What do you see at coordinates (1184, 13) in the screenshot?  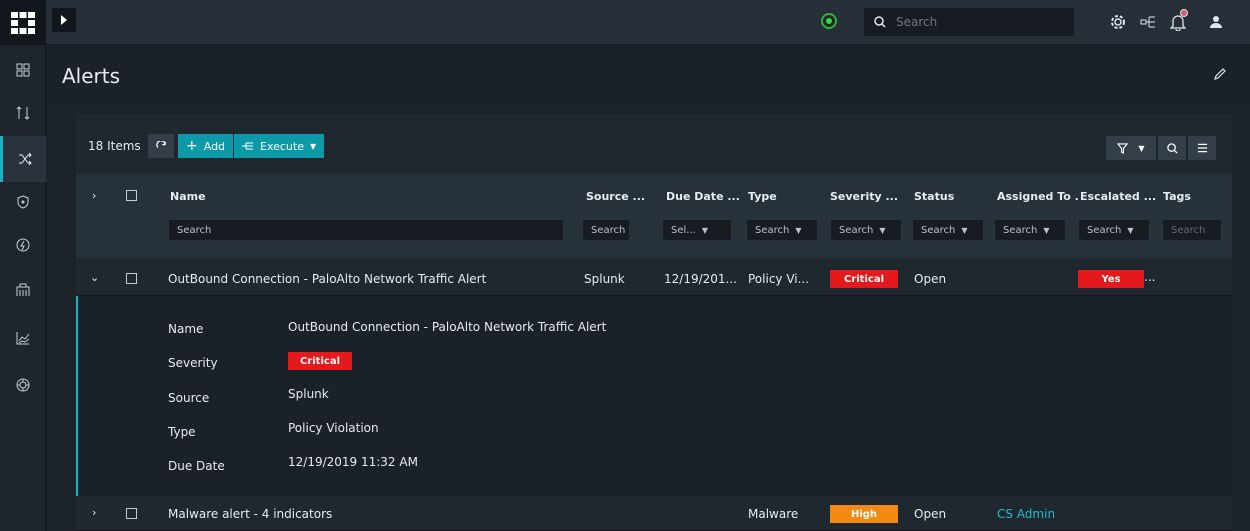 I see `notification-dot` at bounding box center [1184, 13].